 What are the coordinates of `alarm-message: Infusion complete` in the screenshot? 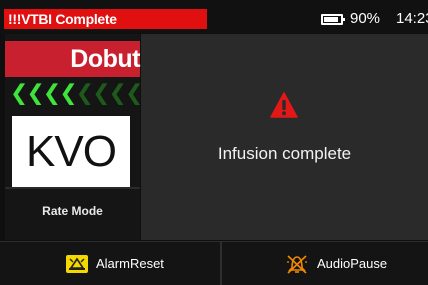 It's located at (284, 153).